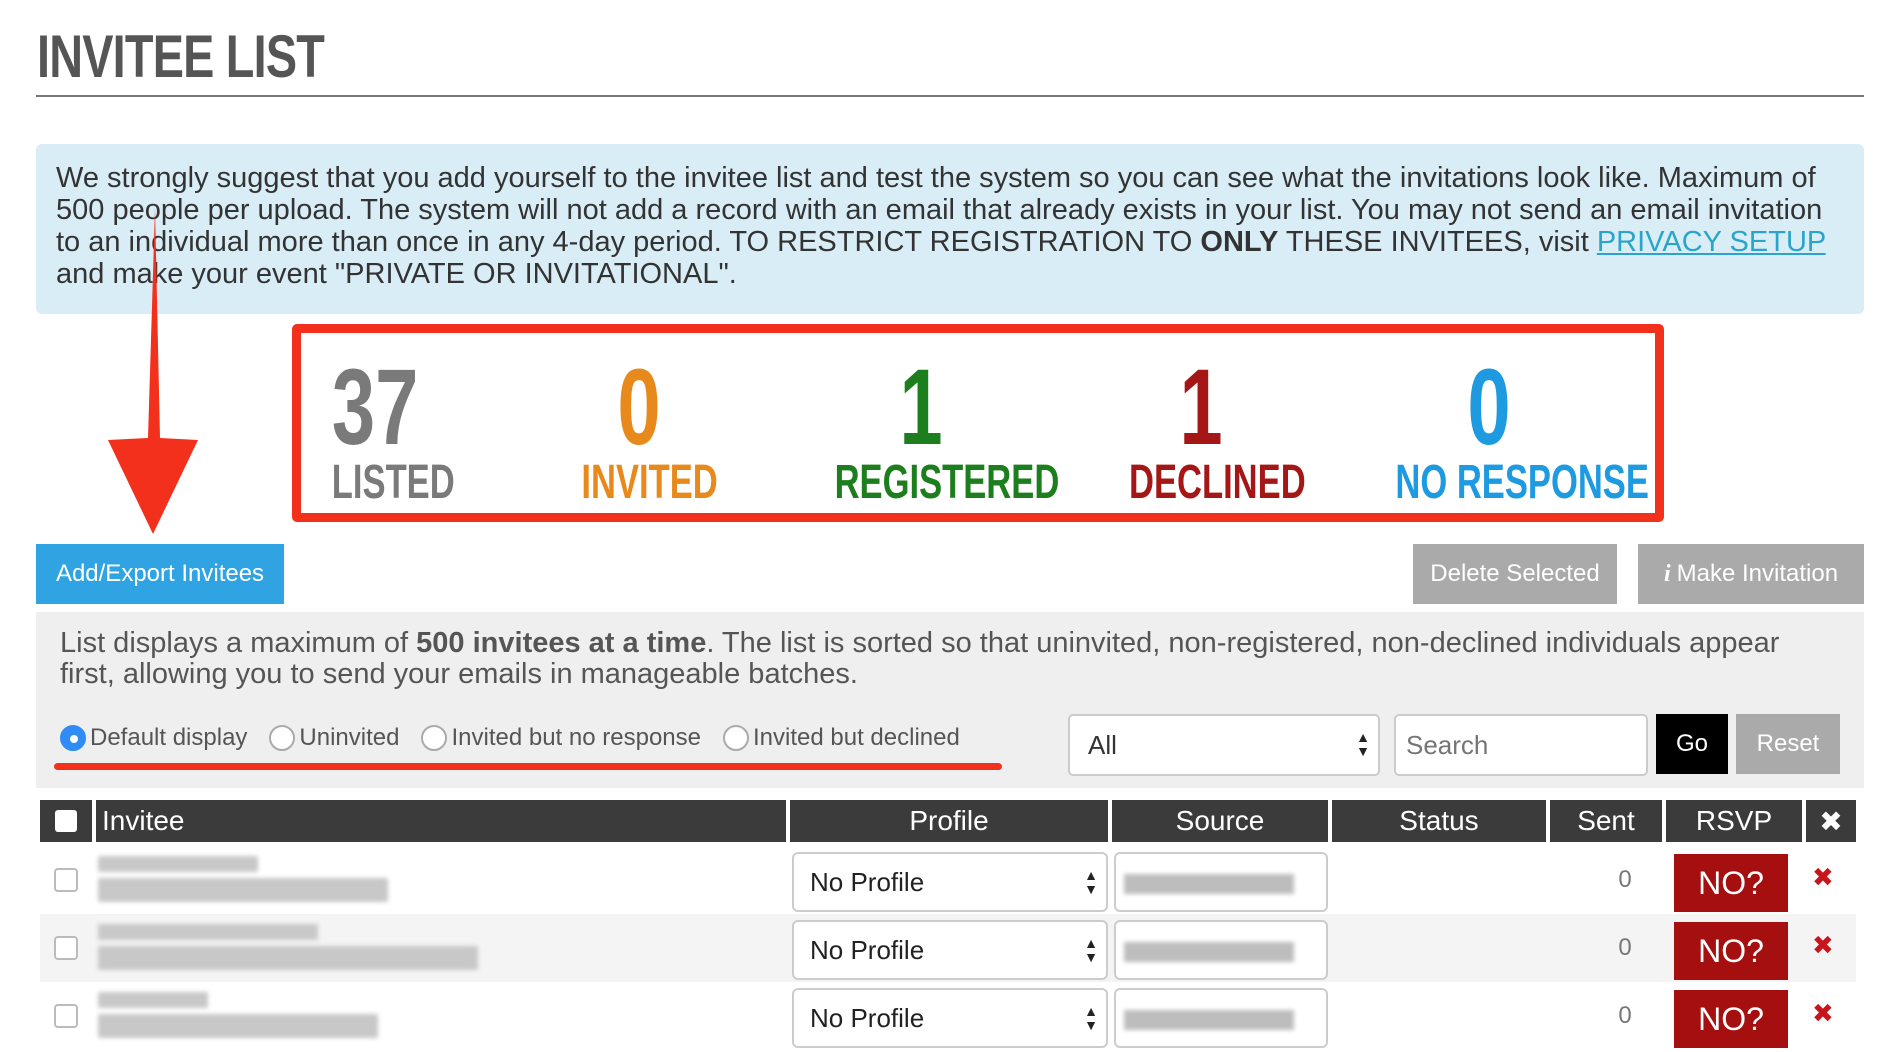 Image resolution: width=1890 pixels, height=1052 pixels. I want to click on info-icon: i, so click(1667, 573).